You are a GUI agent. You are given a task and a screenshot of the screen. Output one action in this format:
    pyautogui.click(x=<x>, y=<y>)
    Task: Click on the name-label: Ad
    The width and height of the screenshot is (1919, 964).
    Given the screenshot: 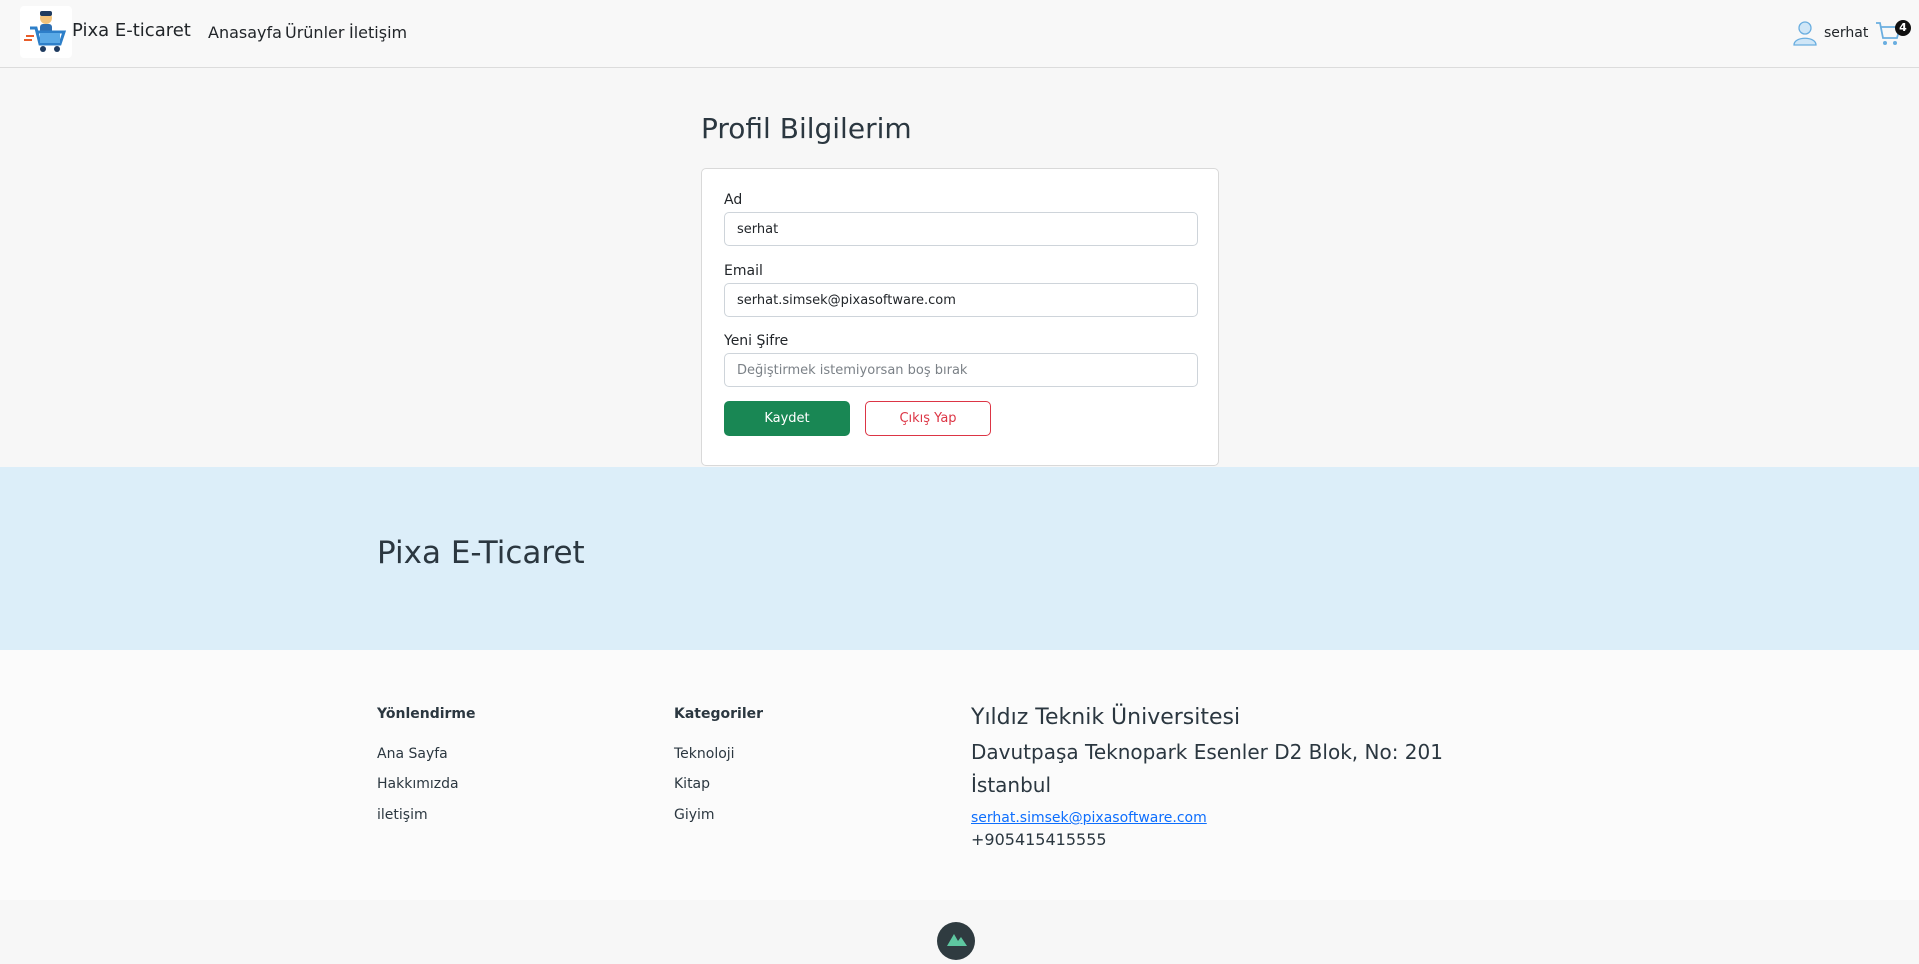 What is the action you would take?
    pyautogui.click(x=733, y=200)
    